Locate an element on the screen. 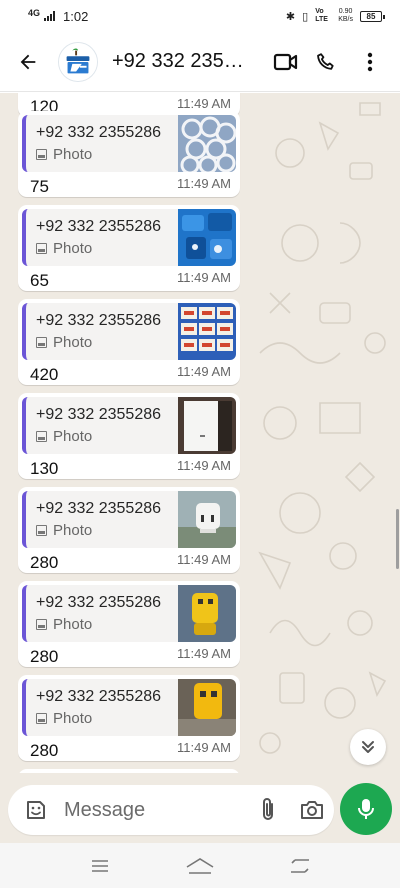  message-text: 420 is located at coordinates (44, 374).